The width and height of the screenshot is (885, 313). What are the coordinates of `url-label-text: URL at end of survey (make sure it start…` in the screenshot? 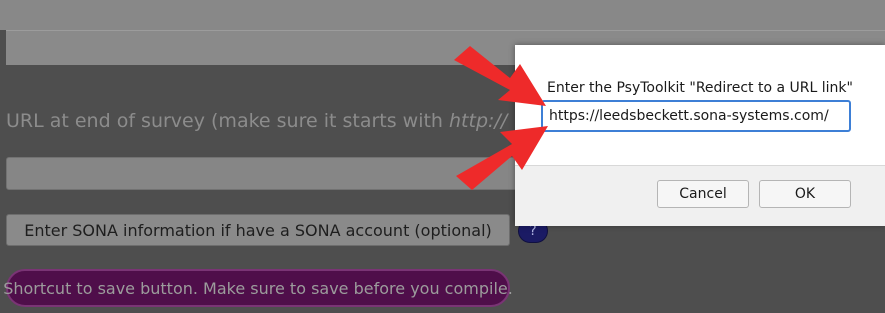 It's located at (228, 121).